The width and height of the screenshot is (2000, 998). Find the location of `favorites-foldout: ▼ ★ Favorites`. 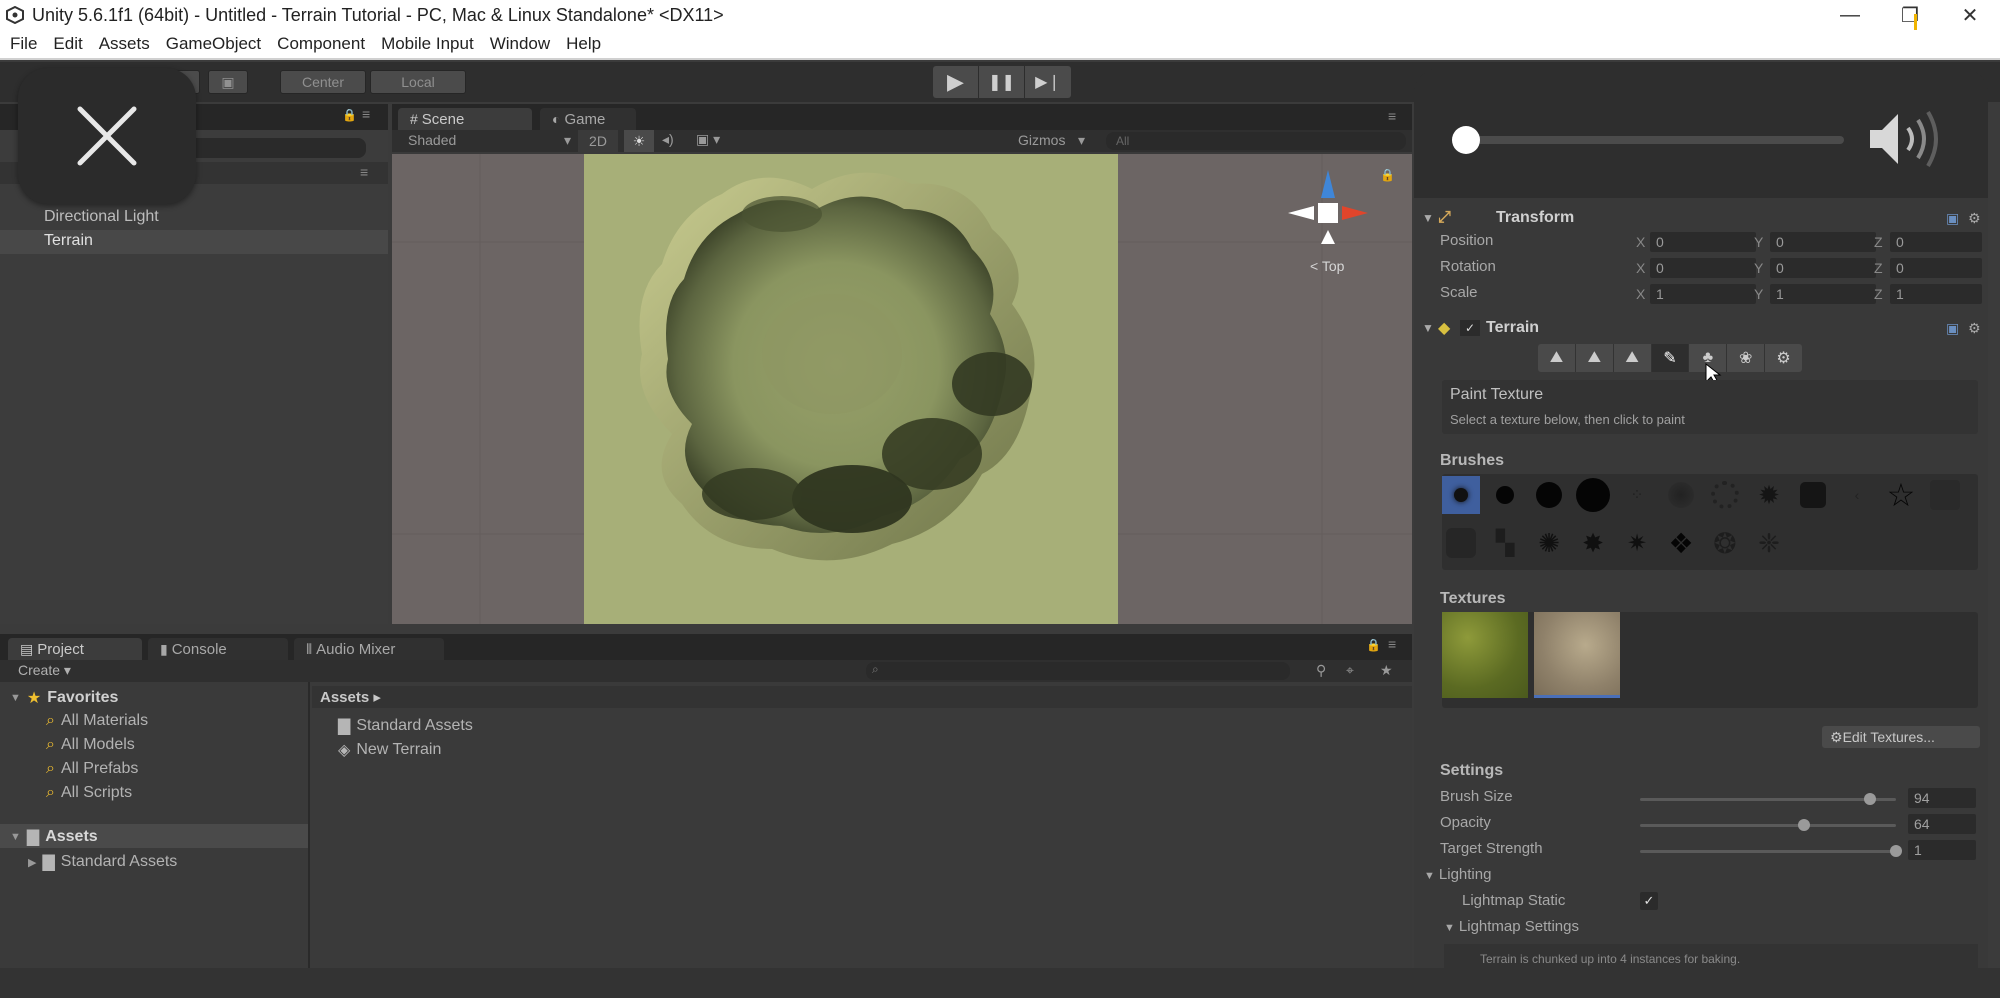

favorites-foldout: ▼ ★ Favorites is located at coordinates (64, 698).